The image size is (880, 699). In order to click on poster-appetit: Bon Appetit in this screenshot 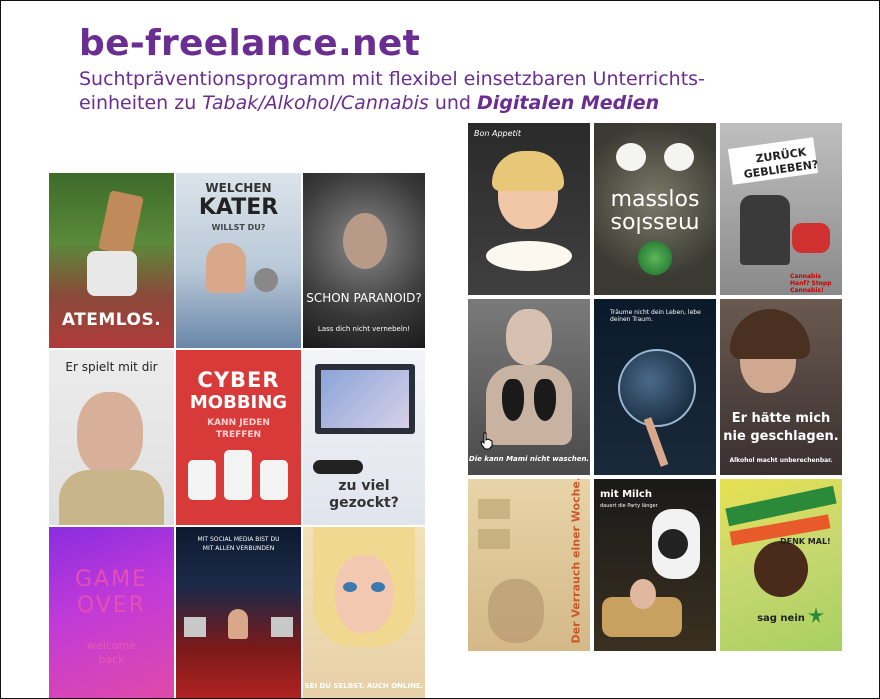, I will do `click(529, 209)`.